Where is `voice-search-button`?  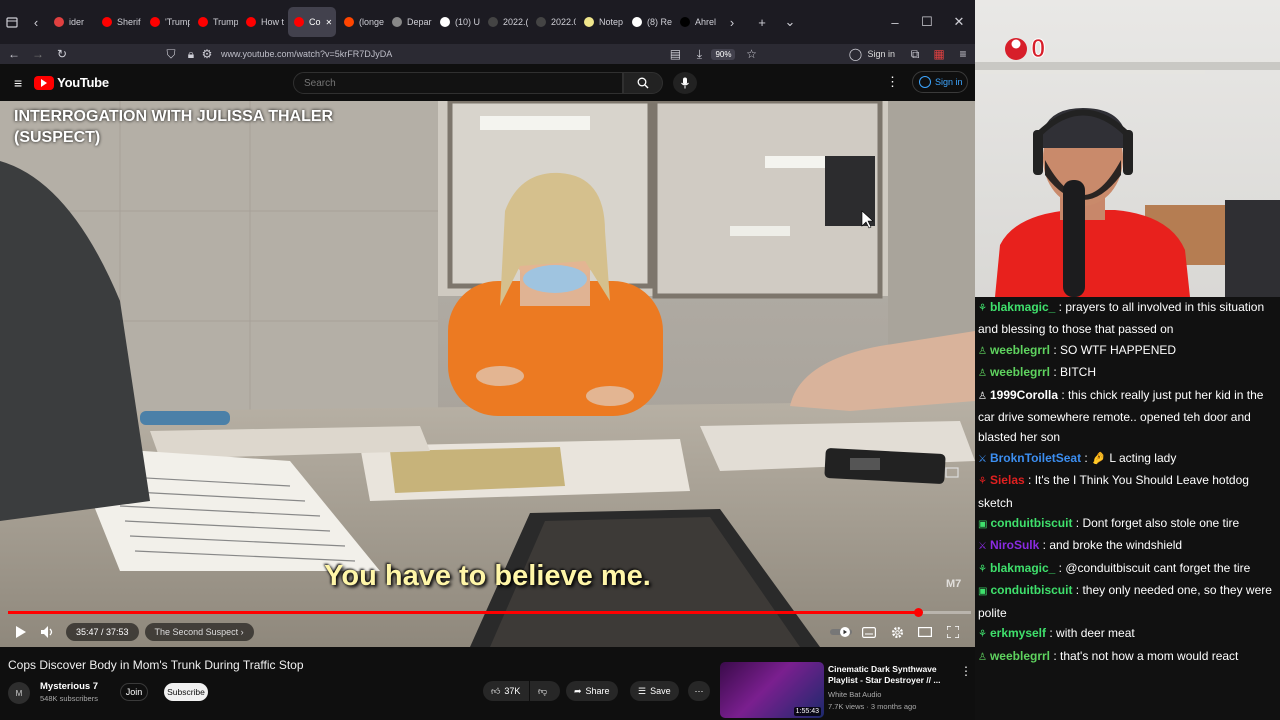 voice-search-button is located at coordinates (685, 83).